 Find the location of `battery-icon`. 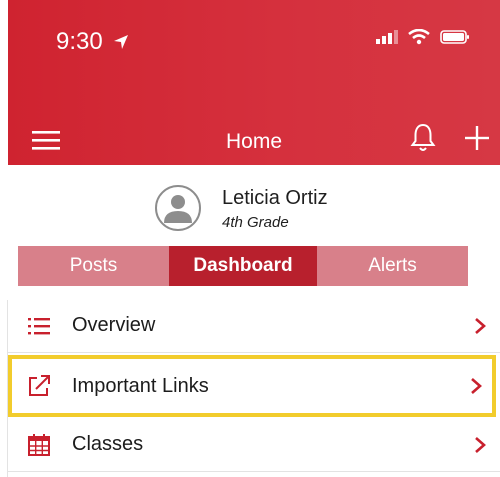

battery-icon is located at coordinates (454, 37).